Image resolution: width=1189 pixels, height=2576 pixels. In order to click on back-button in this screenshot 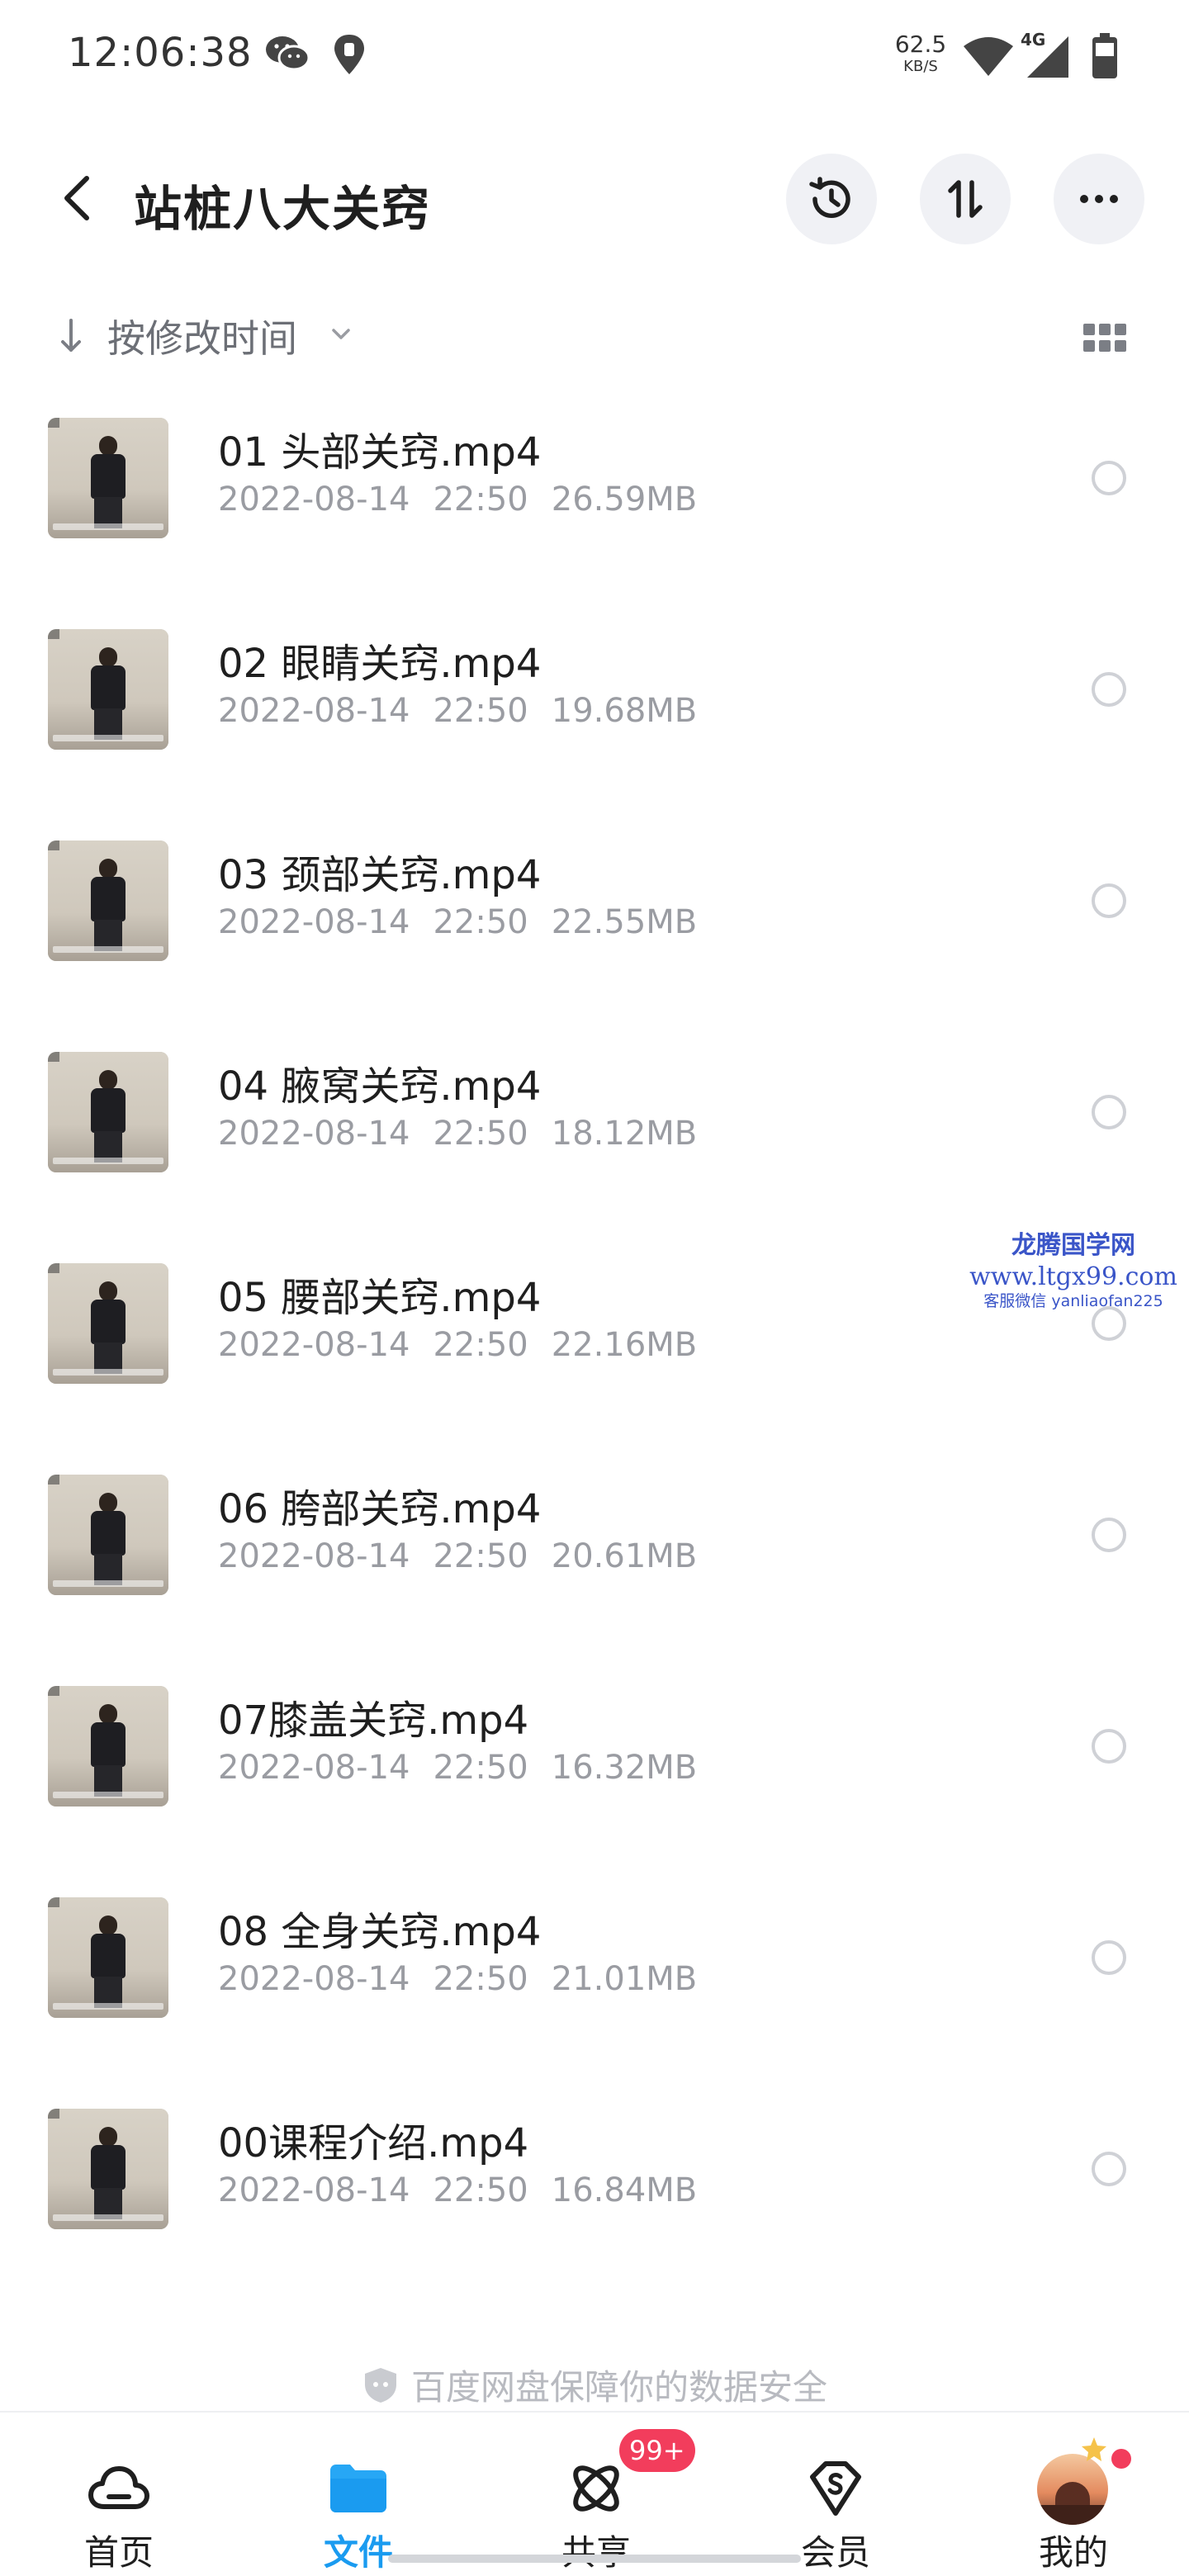, I will do `click(77, 198)`.